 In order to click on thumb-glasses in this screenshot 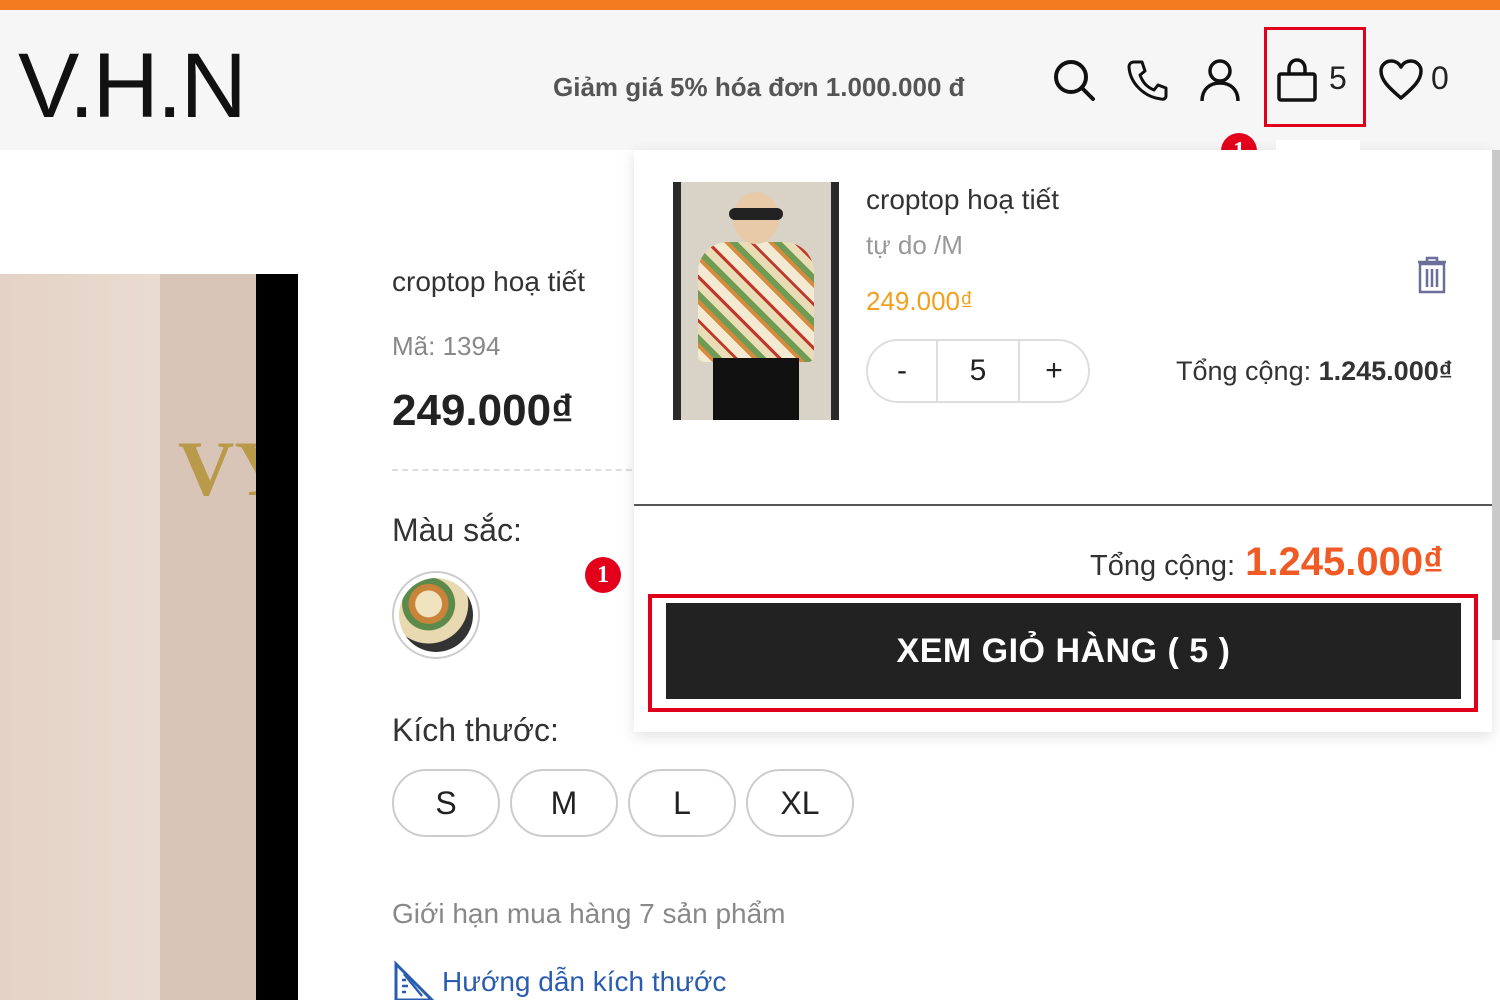, I will do `click(756, 214)`.